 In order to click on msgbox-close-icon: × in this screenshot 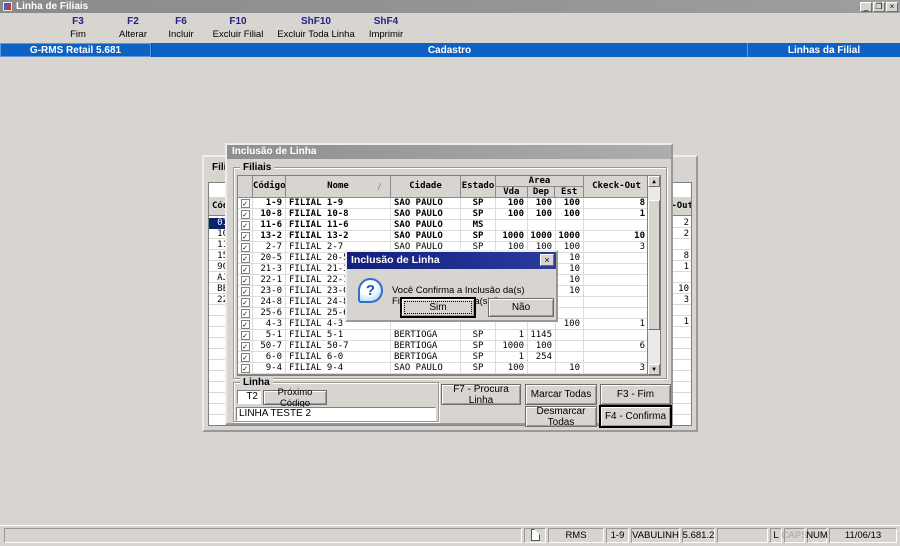, I will do `click(547, 260)`.